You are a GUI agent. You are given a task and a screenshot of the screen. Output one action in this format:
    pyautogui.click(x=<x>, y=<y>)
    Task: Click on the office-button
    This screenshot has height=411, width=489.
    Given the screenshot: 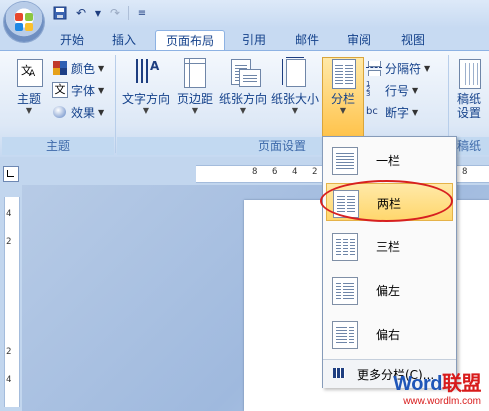 What is the action you would take?
    pyautogui.click(x=24, y=22)
    